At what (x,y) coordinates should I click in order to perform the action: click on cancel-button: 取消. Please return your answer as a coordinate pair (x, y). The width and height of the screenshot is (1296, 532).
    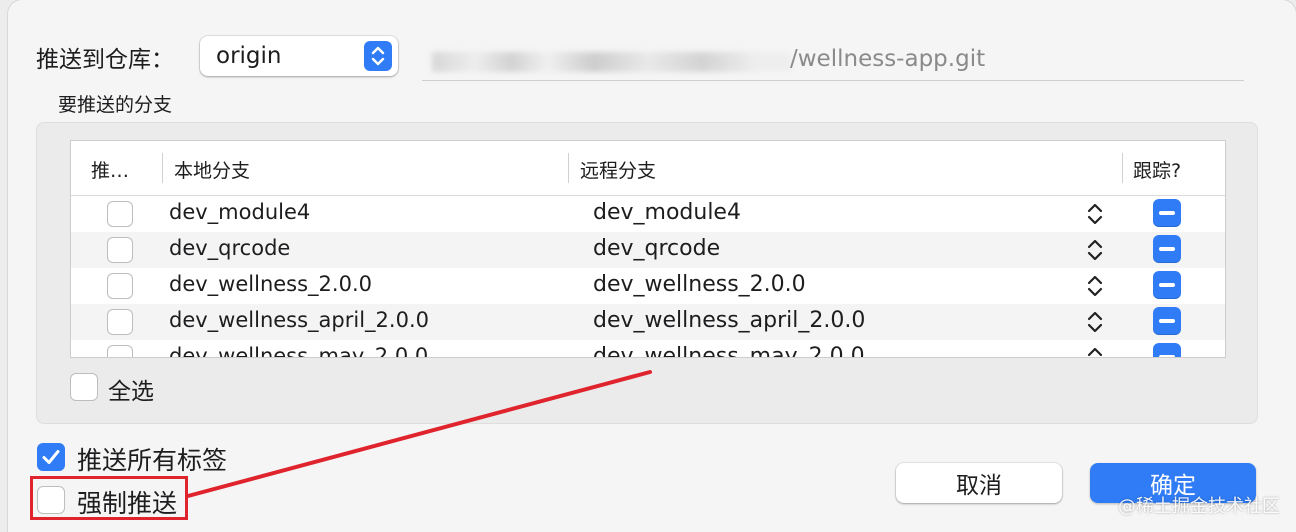
    Looking at the image, I should click on (979, 483).